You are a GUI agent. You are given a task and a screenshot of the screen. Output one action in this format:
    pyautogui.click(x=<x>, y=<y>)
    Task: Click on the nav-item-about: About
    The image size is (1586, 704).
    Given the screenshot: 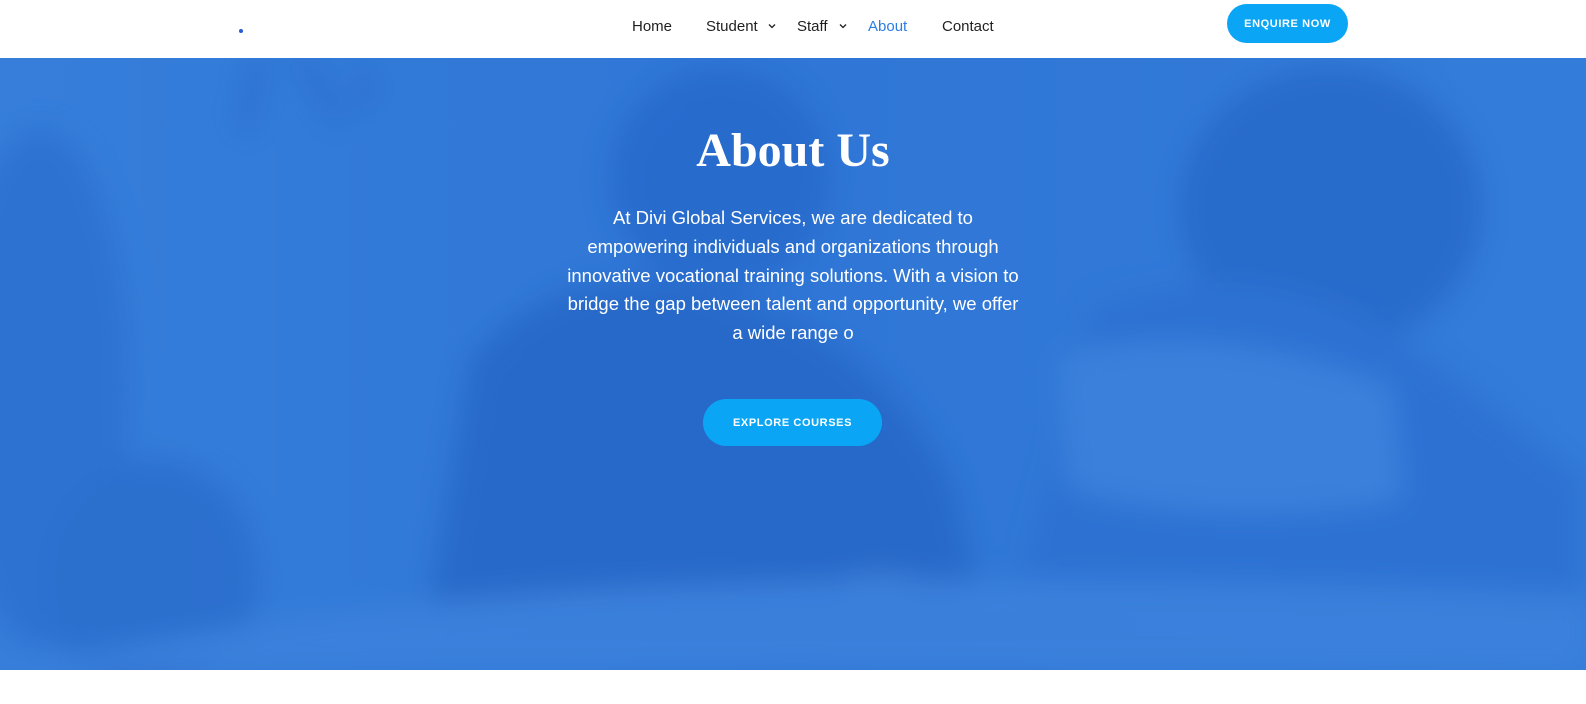 What is the action you would take?
    pyautogui.click(x=887, y=27)
    